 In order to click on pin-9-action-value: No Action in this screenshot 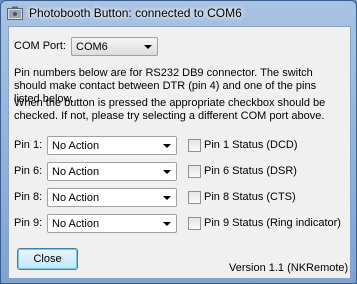, I will do `click(76, 224)`.